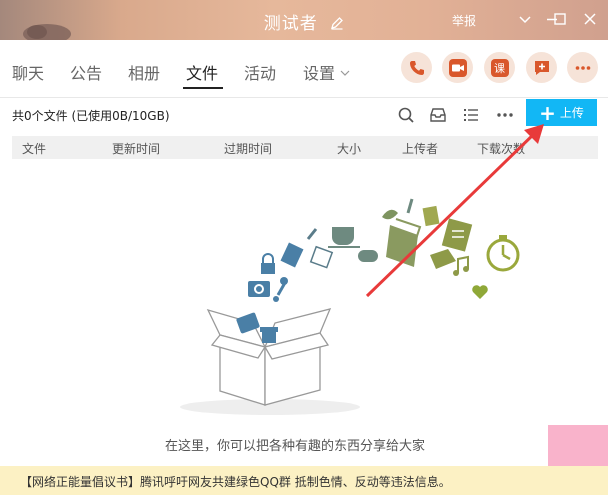 This screenshot has width=608, height=495. I want to click on tab-settings-label: 设置, so click(319, 73).